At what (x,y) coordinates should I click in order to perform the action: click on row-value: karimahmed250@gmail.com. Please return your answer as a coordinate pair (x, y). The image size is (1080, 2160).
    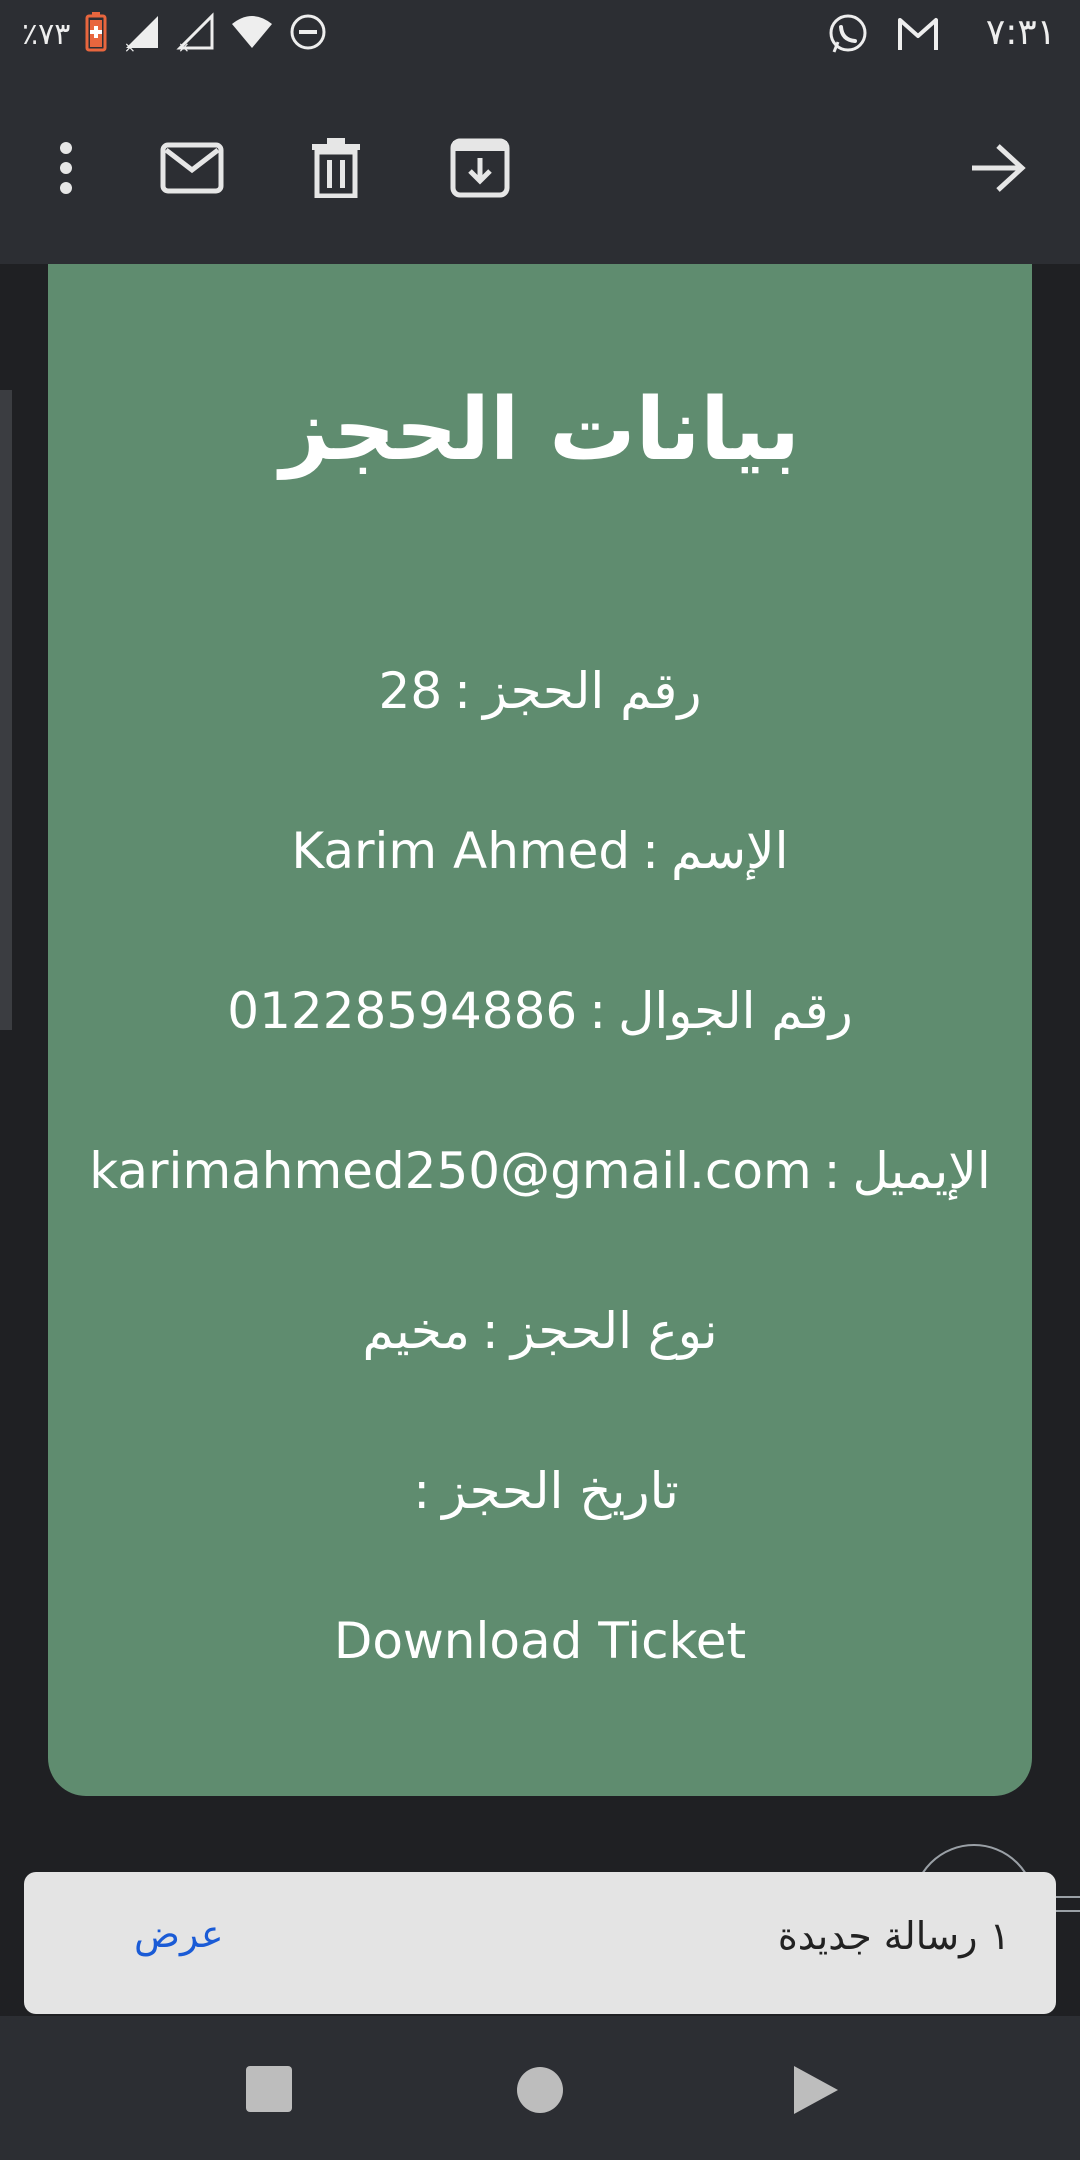
    Looking at the image, I should click on (450, 1171).